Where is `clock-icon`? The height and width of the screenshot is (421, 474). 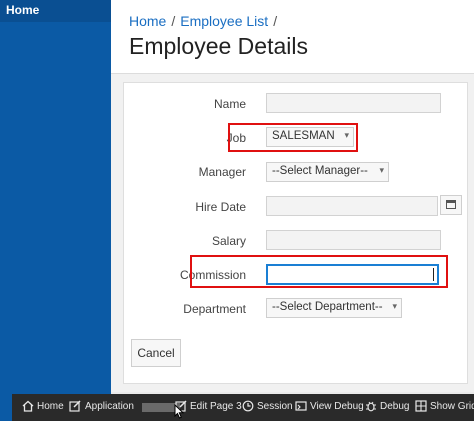 clock-icon is located at coordinates (248, 406).